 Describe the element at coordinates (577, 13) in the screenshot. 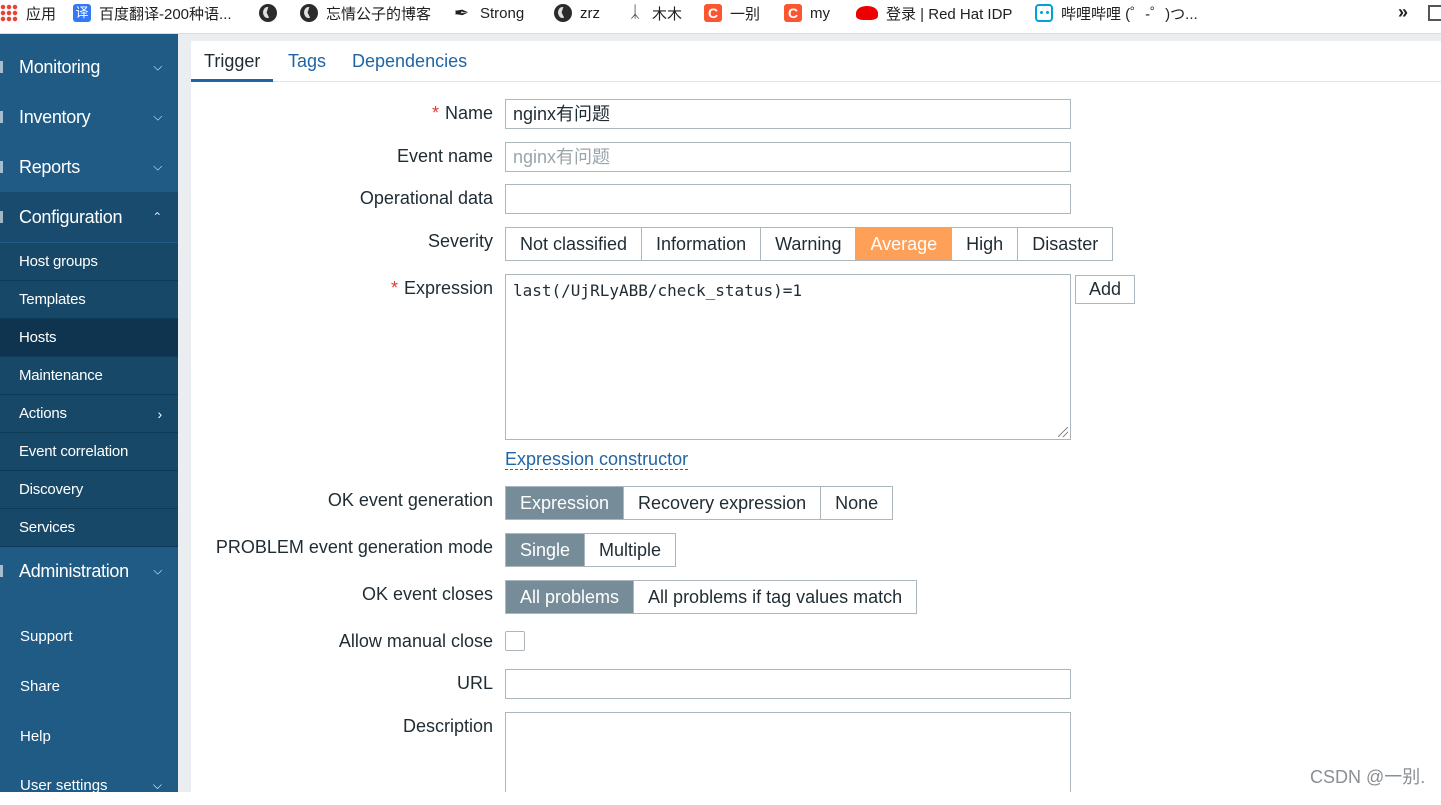

I see `bookmark-zrz: zrz` at that location.